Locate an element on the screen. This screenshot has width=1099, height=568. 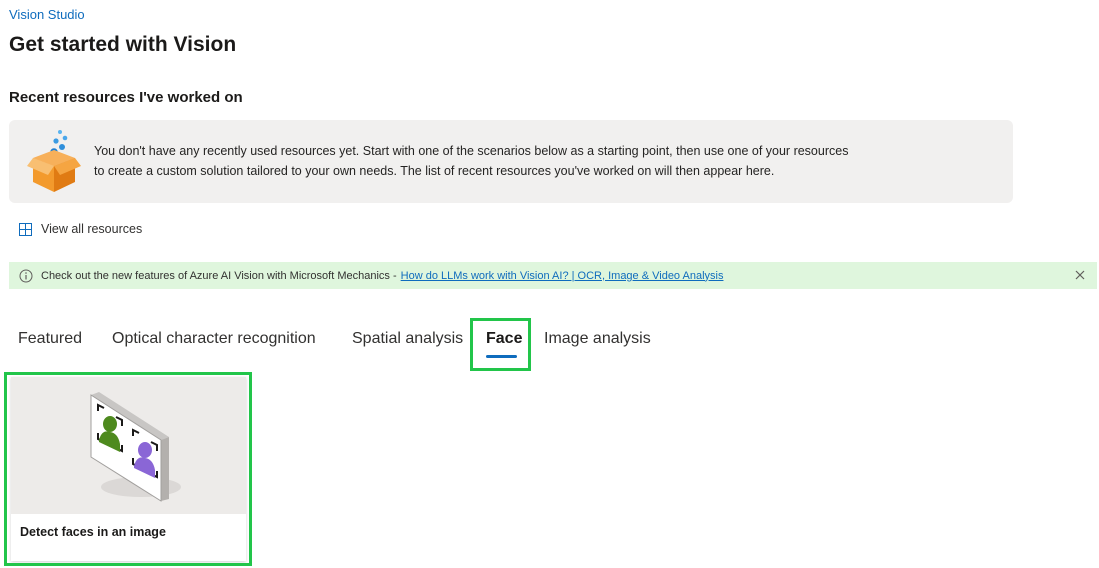
tab-optical-character-recognition: Optical character recognition is located at coordinates (214, 339).